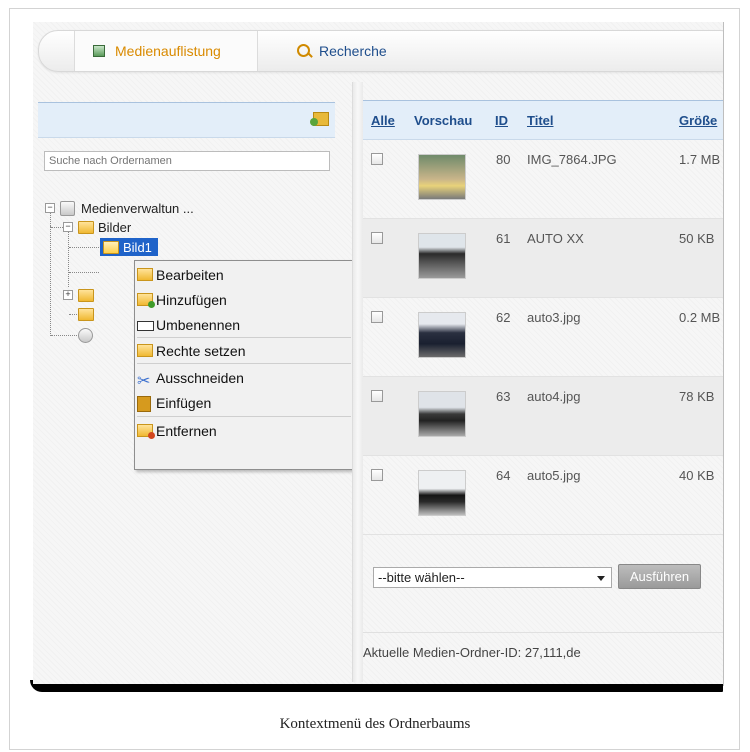 The height and width of the screenshot is (752, 750). I want to click on header-preview: Vorschau, so click(443, 120).